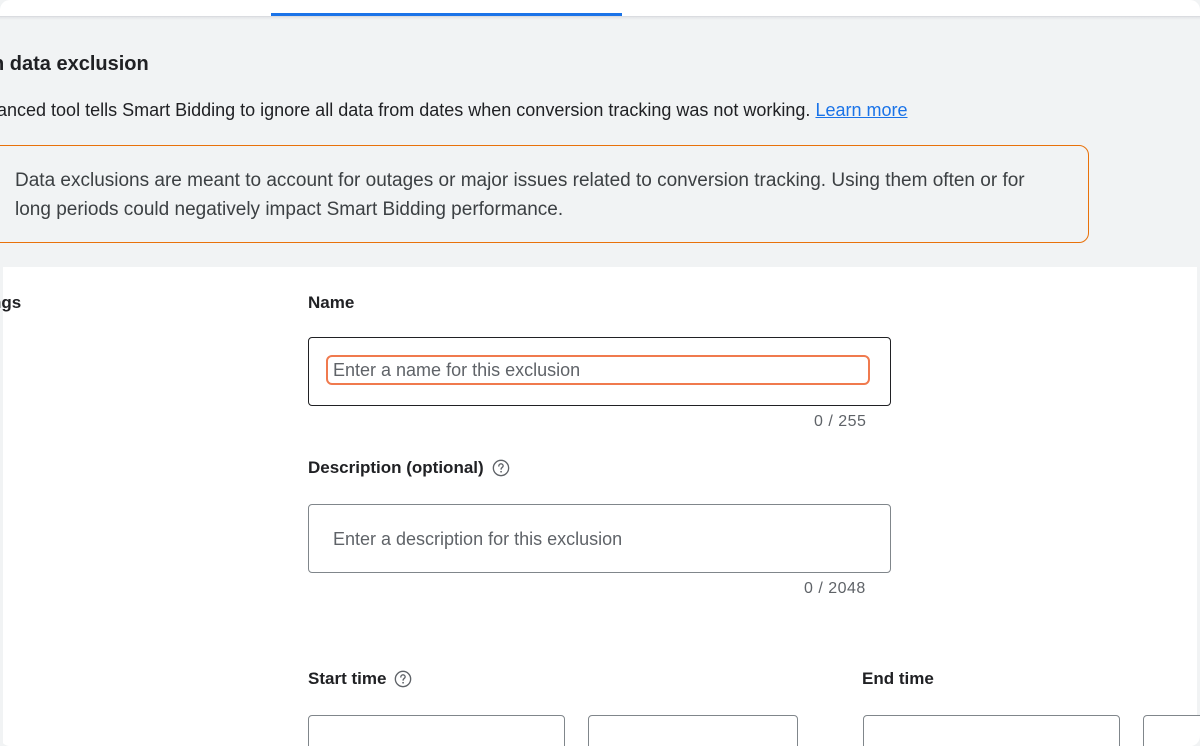  I want to click on description-label: Description (optional), so click(409, 468).